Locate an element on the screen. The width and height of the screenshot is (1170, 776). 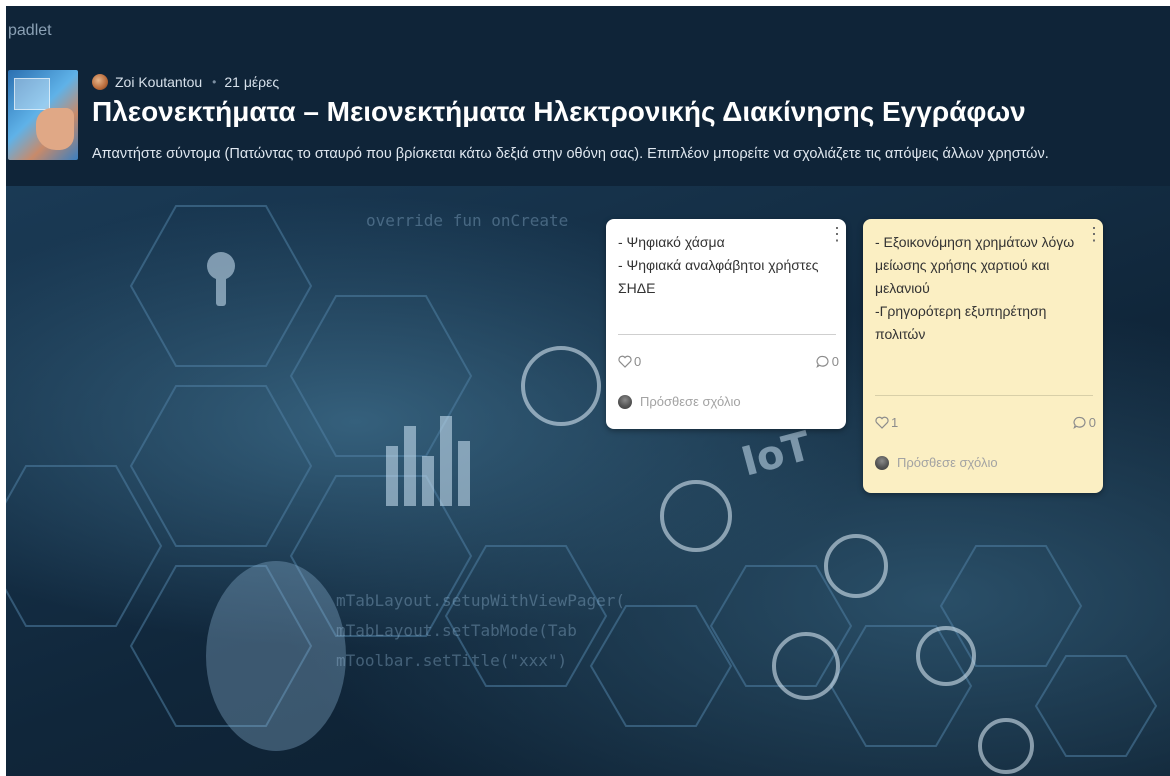
post-line: -Γρηγορότερη εξυπηρέτηση πολιτών is located at coordinates (961, 322).